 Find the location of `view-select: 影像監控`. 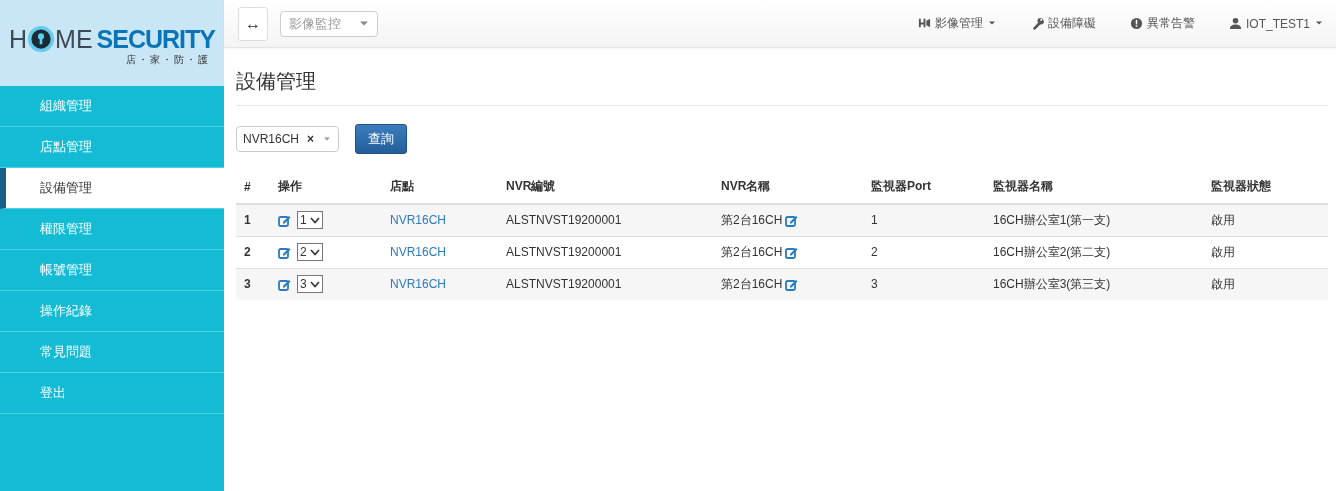

view-select: 影像監控 is located at coordinates (329, 23).